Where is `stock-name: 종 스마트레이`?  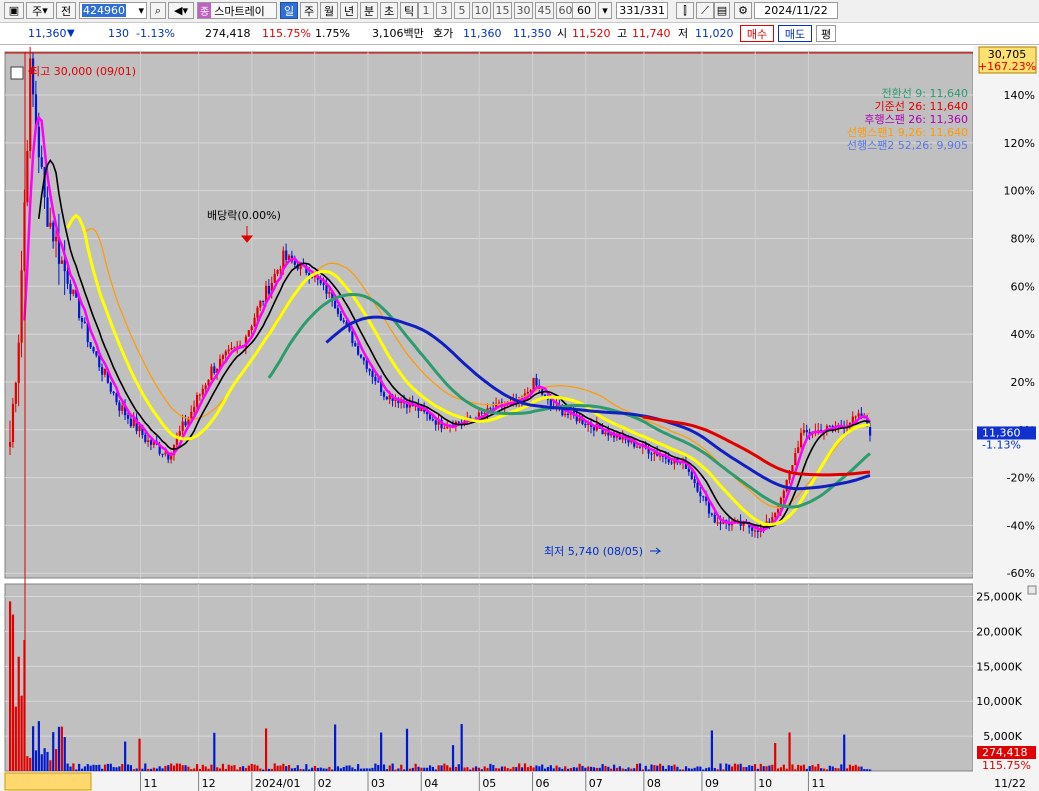 stock-name: 종 스마트레이 is located at coordinates (237, 10).